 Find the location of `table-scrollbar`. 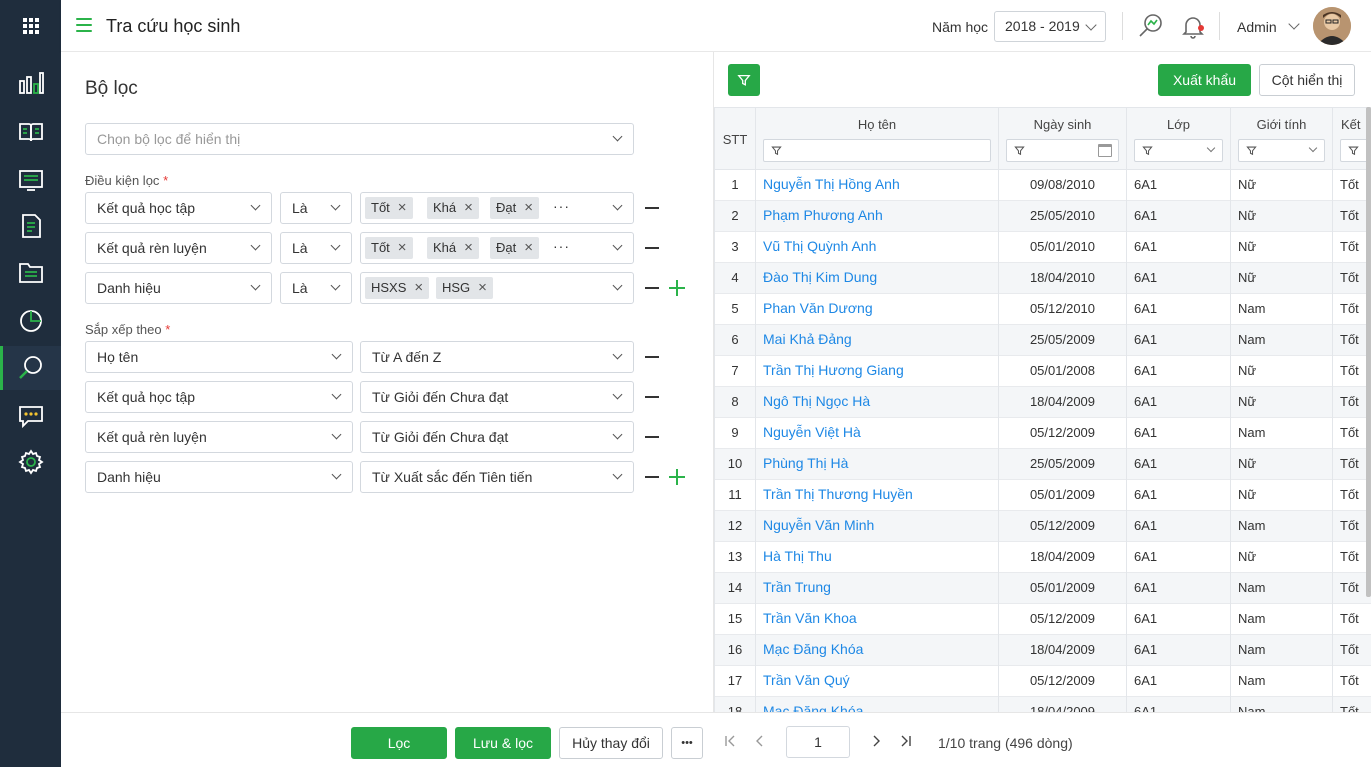

table-scrollbar is located at coordinates (1368, 352).